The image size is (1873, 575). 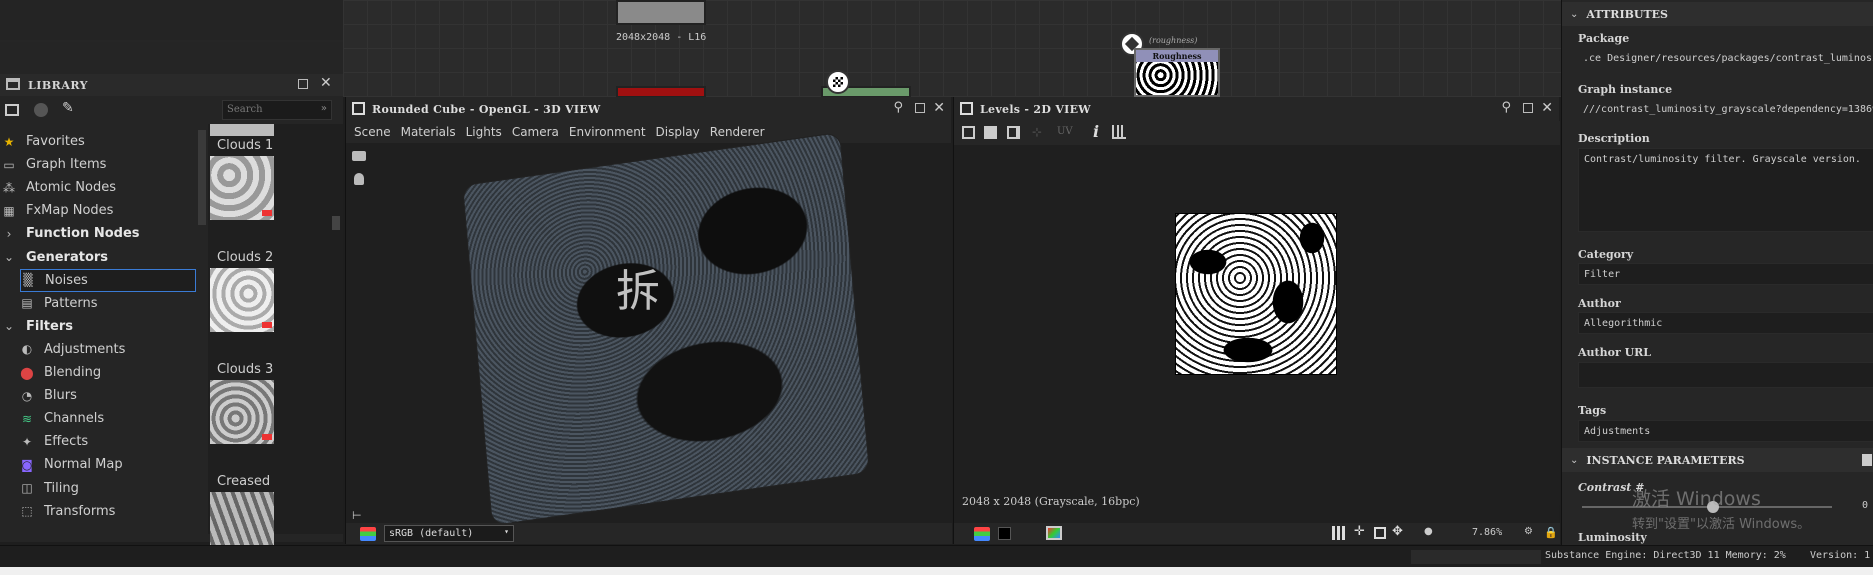 I want to click on instance-parameters-header: ⌄ INSTANCE PARAMETERS, so click(x=1717, y=460).